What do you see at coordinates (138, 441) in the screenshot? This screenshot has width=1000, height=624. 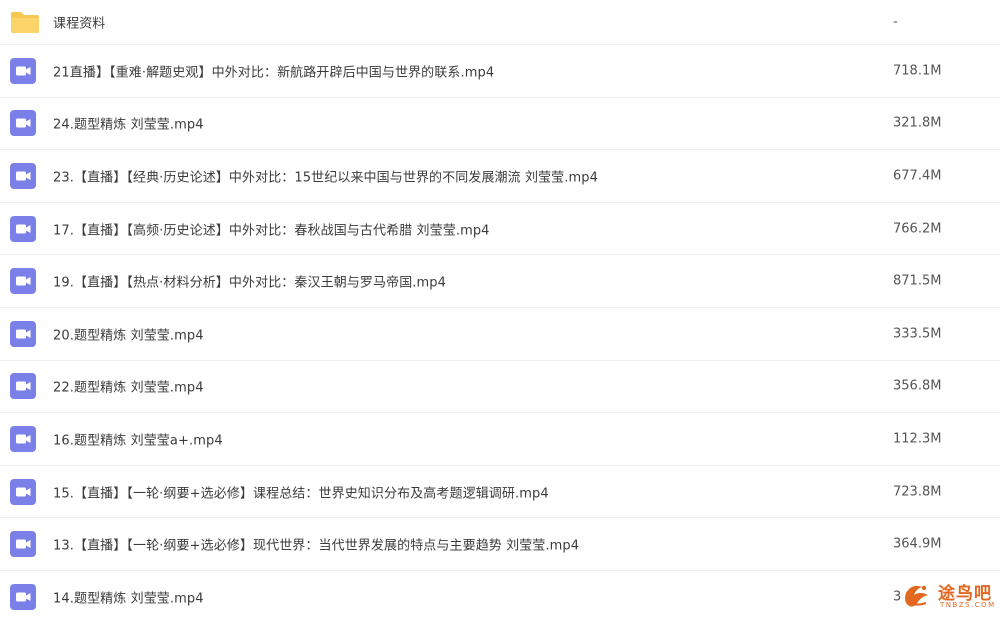 I see `file-name: 16.题型精炼 刘莹莹a+.mp4` at bounding box center [138, 441].